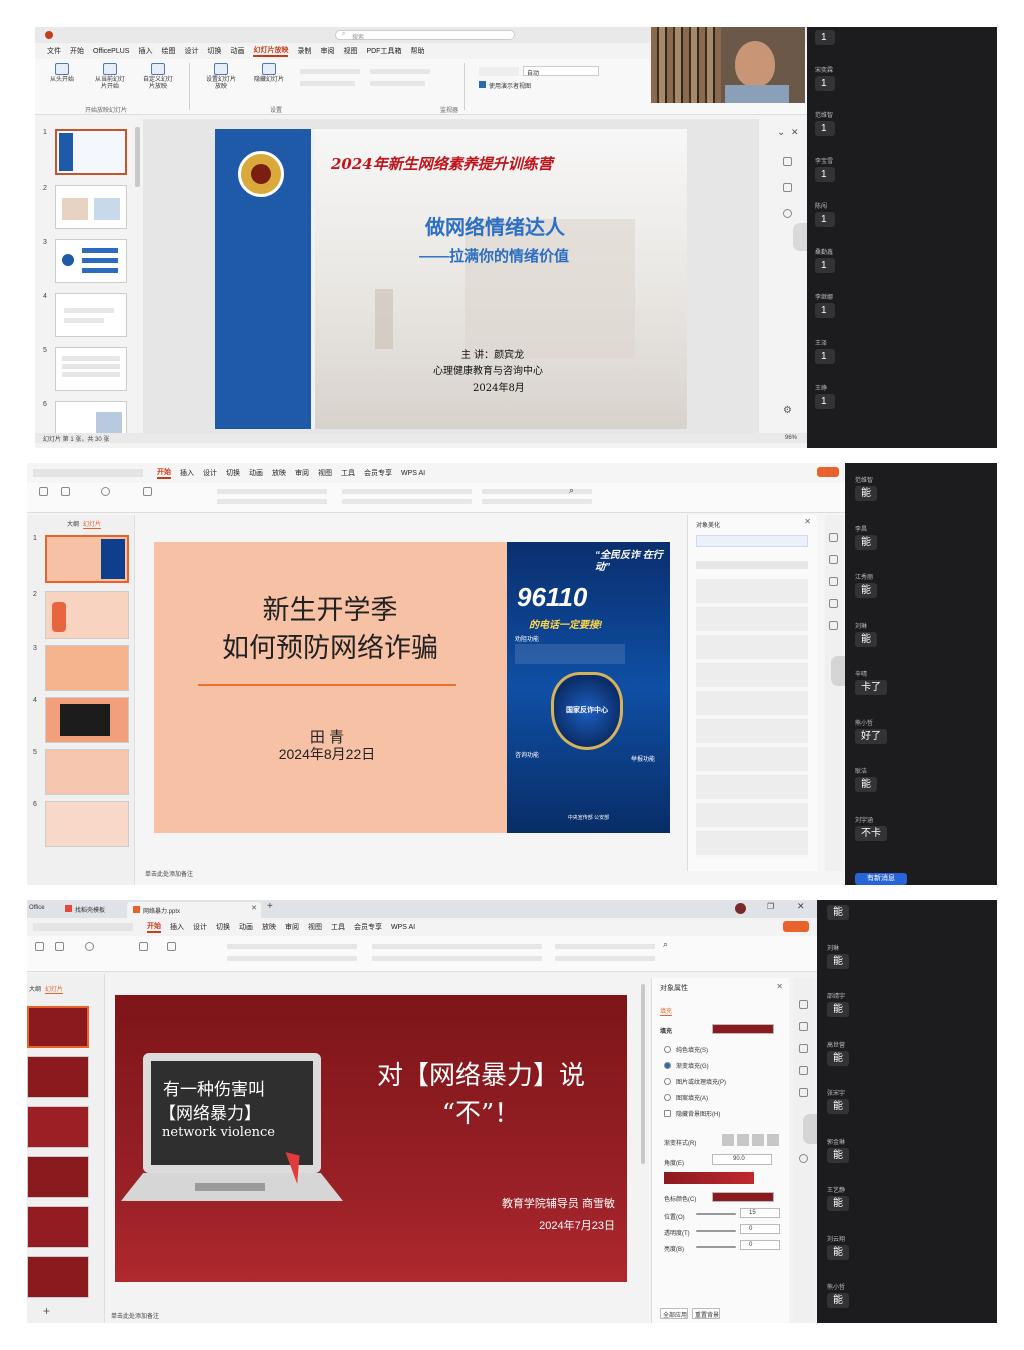 This screenshot has width=1024, height=1350. Describe the element at coordinates (417, 51) in the screenshot. I see `menu-tab-13: 帮助` at that location.